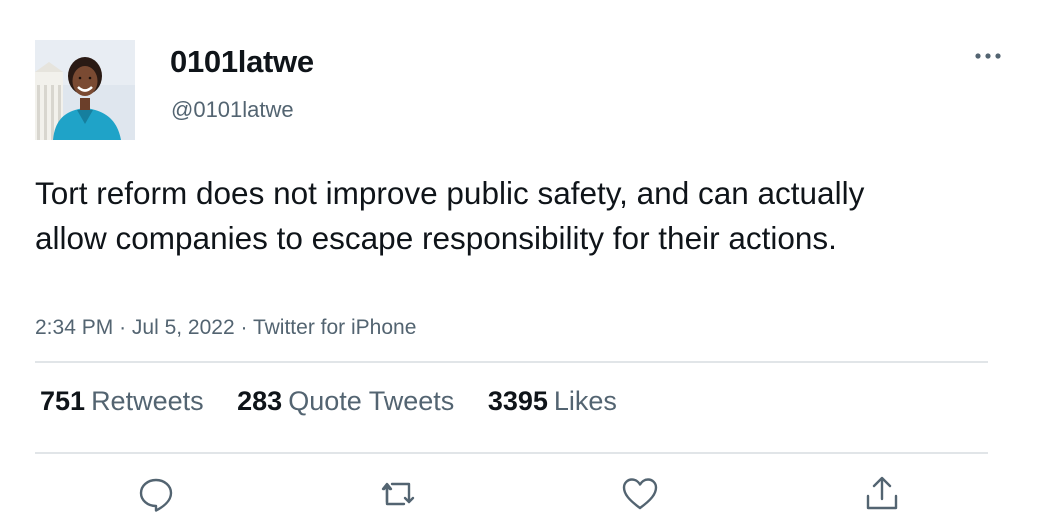 This screenshot has width=1050, height=525. I want to click on retweets-stat: 751 Retweets, so click(122, 401).